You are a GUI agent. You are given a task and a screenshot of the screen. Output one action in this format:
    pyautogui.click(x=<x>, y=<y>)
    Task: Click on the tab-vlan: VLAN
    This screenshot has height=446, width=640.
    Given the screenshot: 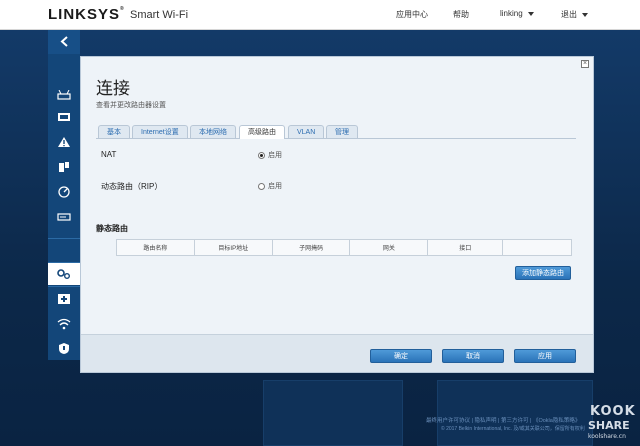 What is the action you would take?
    pyautogui.click(x=306, y=131)
    